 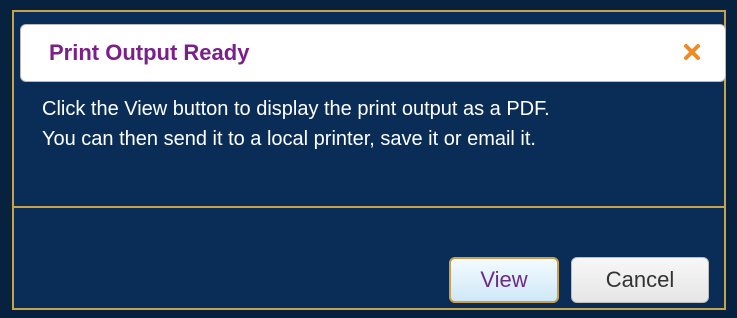 What do you see at coordinates (640, 280) in the screenshot?
I see `cancel-button: Cancel` at bounding box center [640, 280].